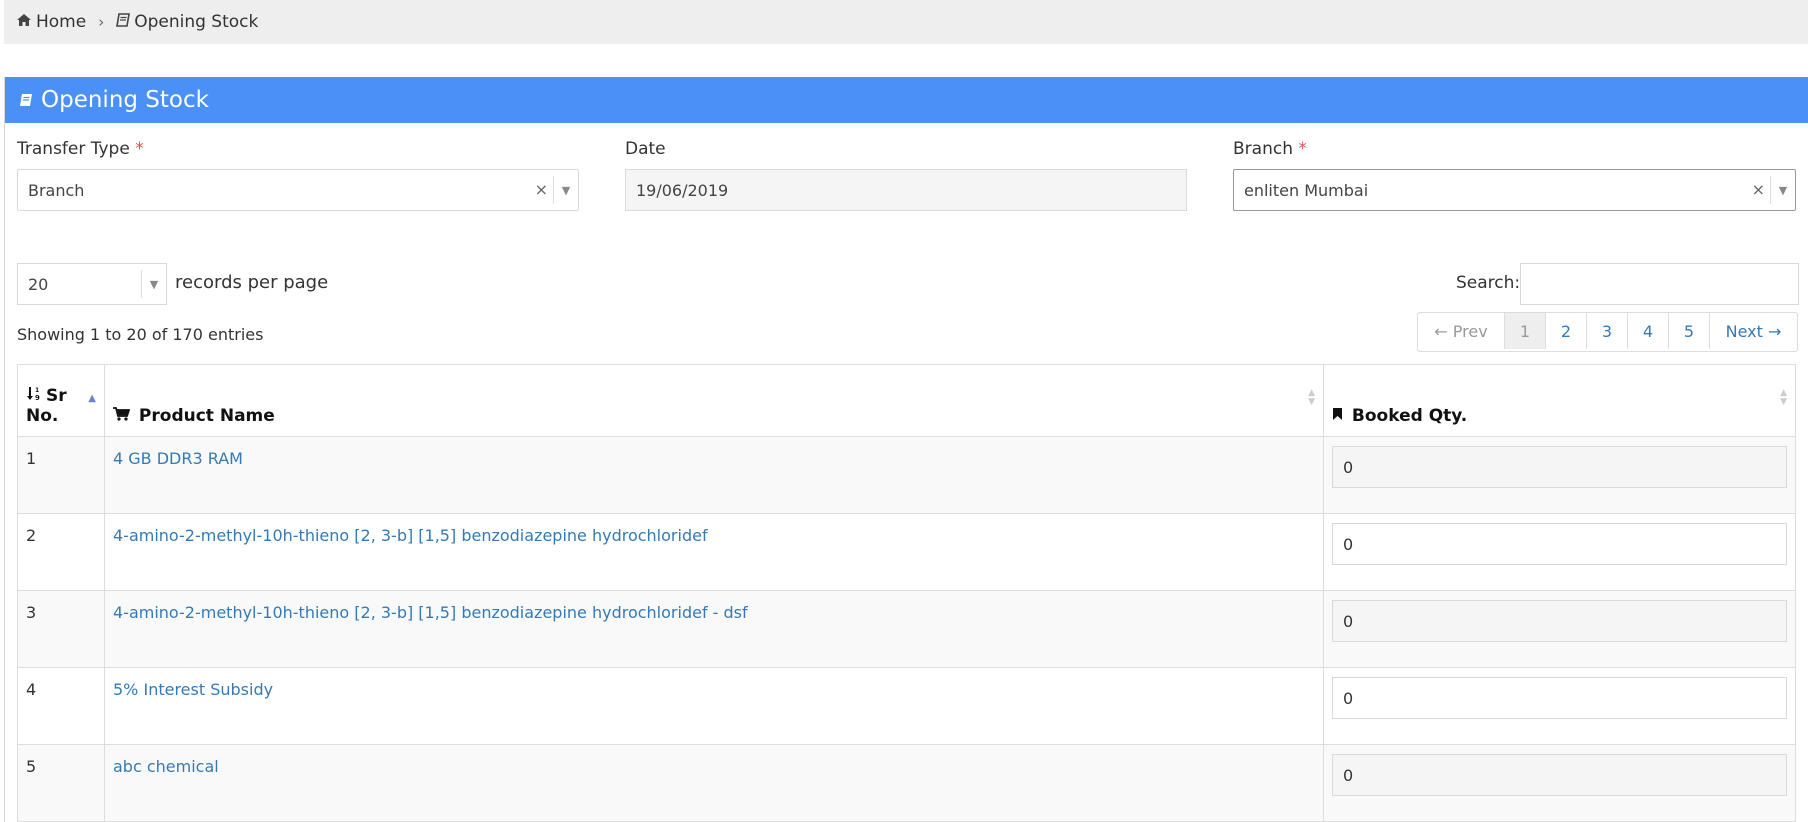  What do you see at coordinates (906, 783) in the screenshot?
I see `table-row: 5 abc chemical 0` at bounding box center [906, 783].